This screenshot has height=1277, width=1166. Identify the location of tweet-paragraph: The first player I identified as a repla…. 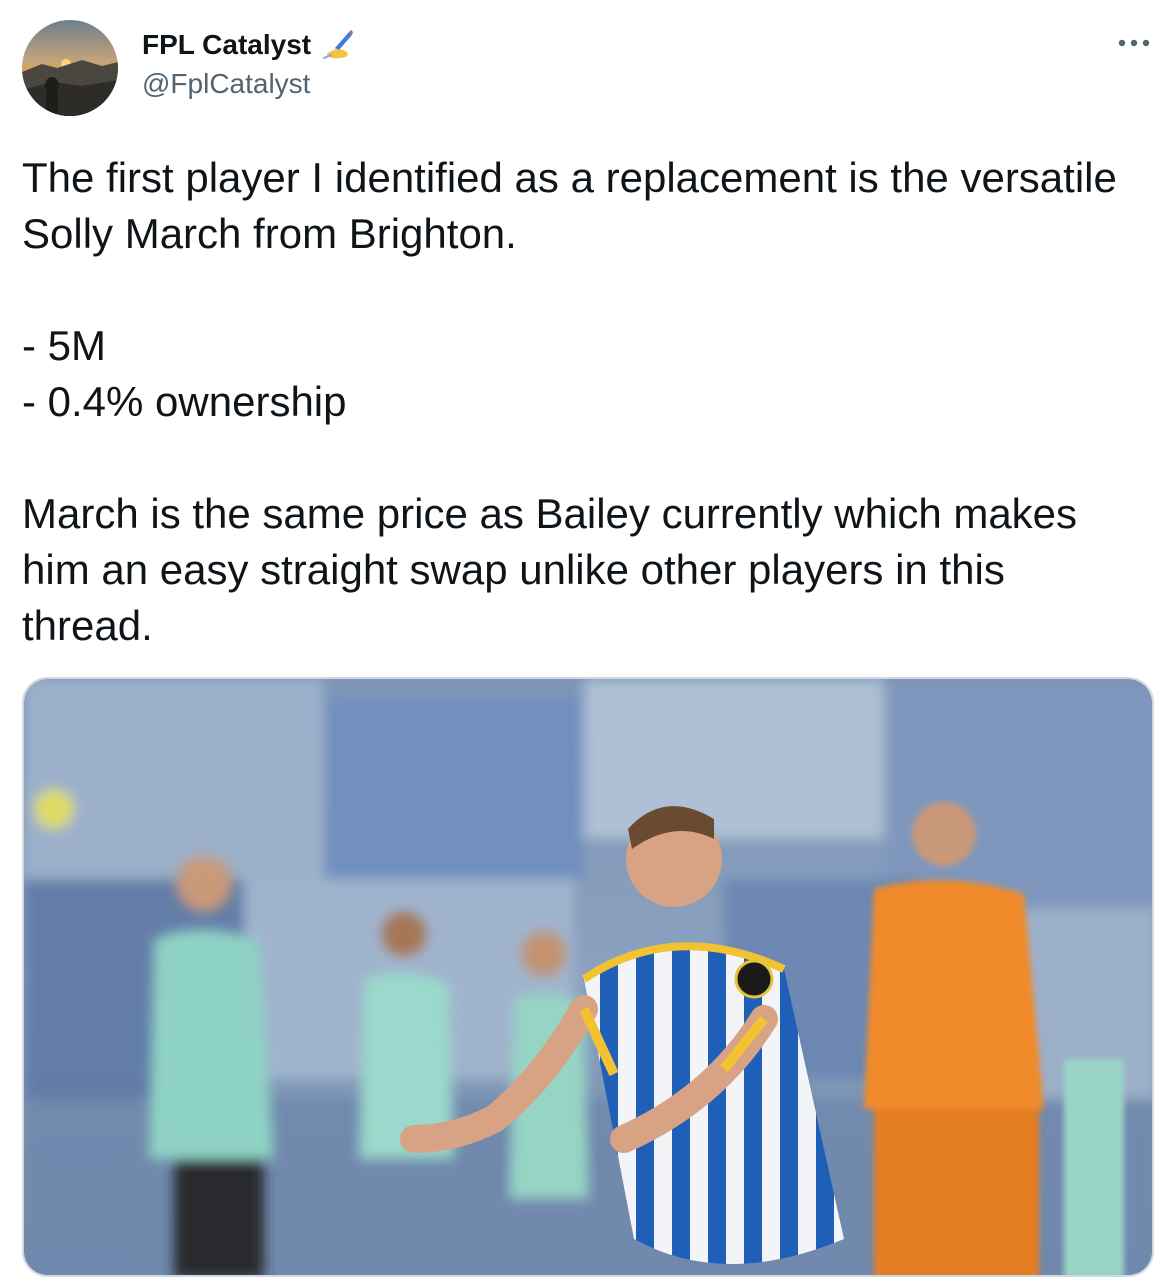
(569, 205).